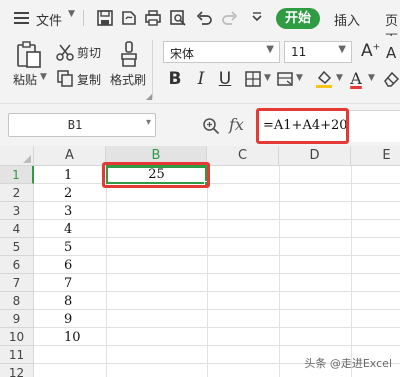 The height and width of the screenshot is (377, 400). I want to click on watermark: 头条 @走进Excel, so click(348, 363).